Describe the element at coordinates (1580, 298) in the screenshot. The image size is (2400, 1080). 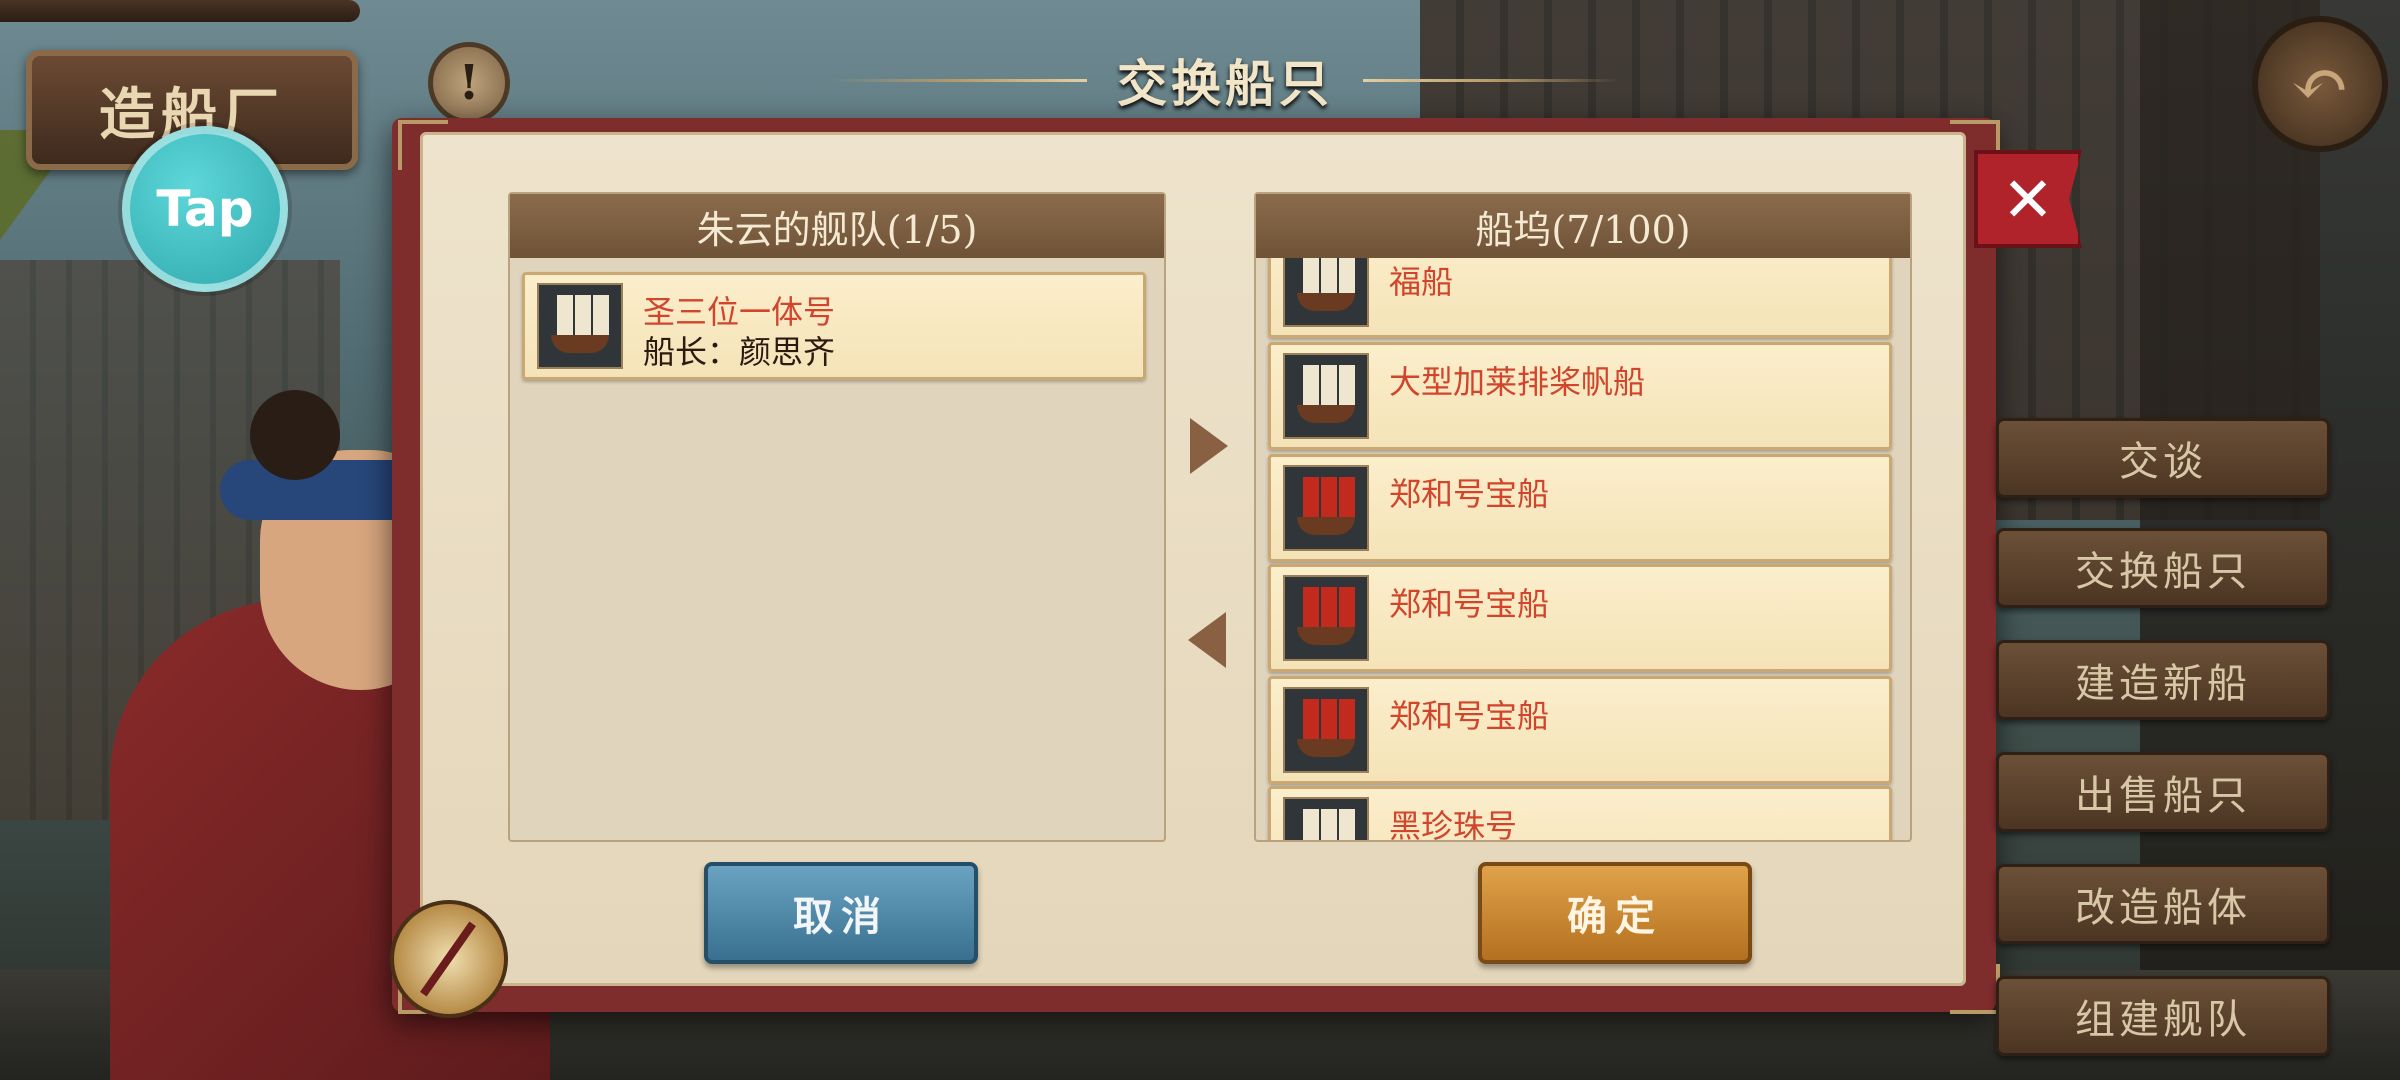
I see `dock-ship-row: 福船` at that location.